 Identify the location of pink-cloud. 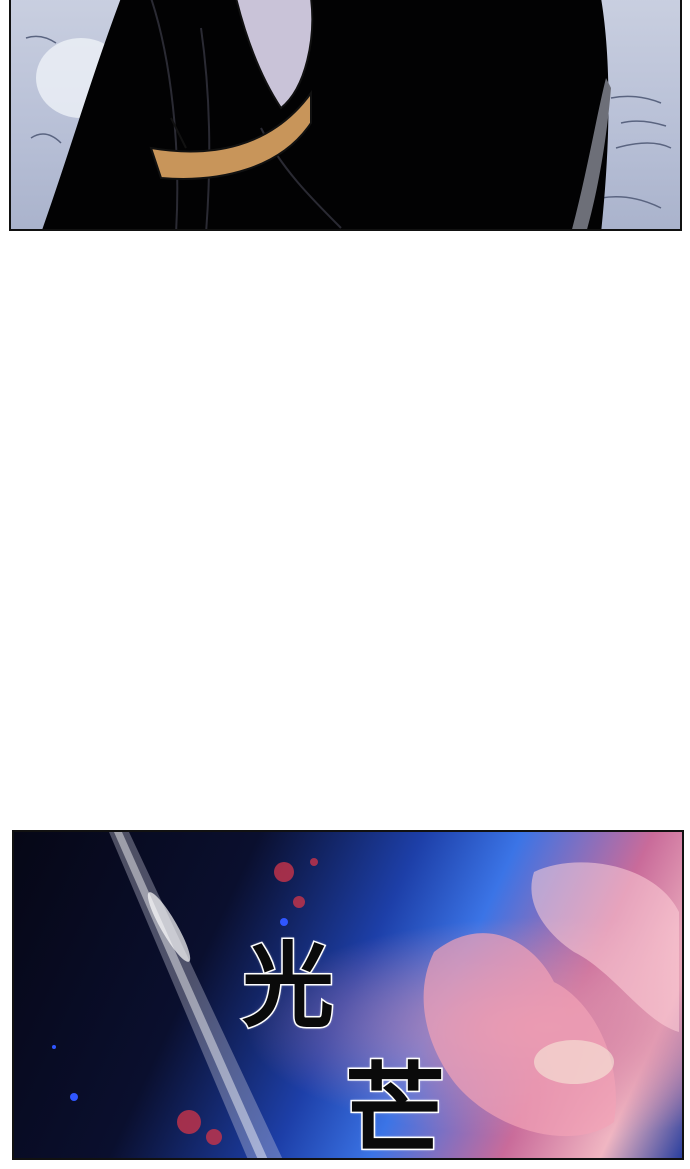
(519, 1035).